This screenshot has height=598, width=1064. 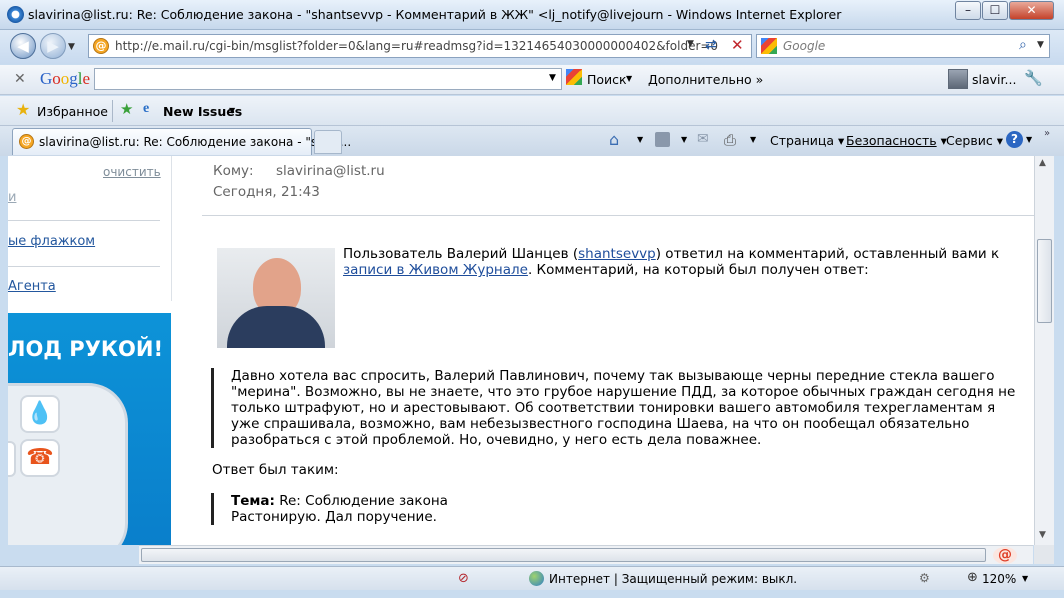 I want to click on intro-text-1: Пользователь Валерий Шанцев (, so click(x=461, y=254).